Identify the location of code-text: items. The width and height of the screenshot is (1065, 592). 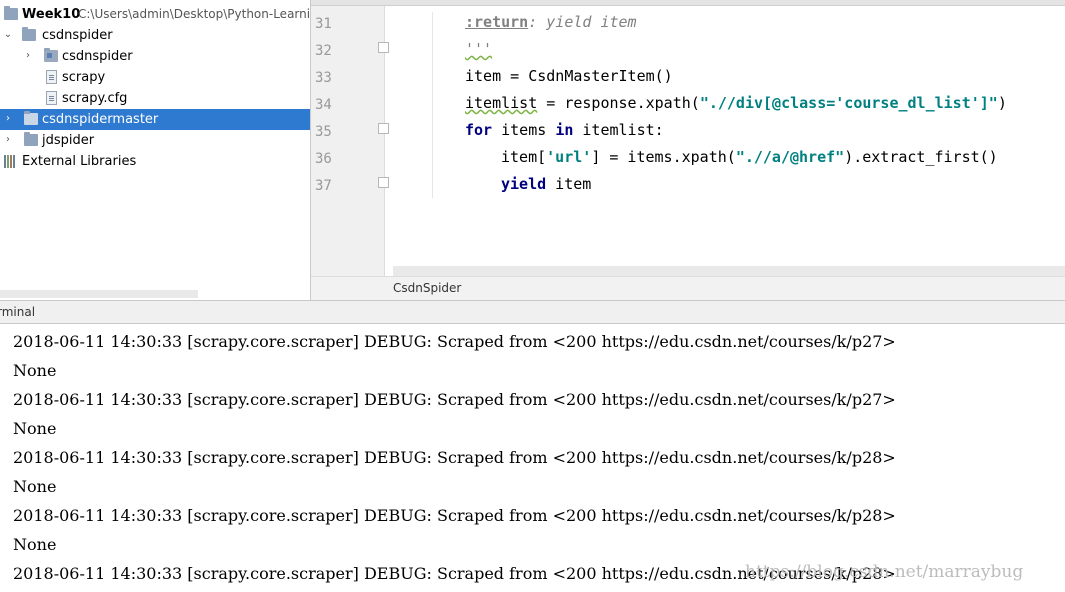
(524, 130).